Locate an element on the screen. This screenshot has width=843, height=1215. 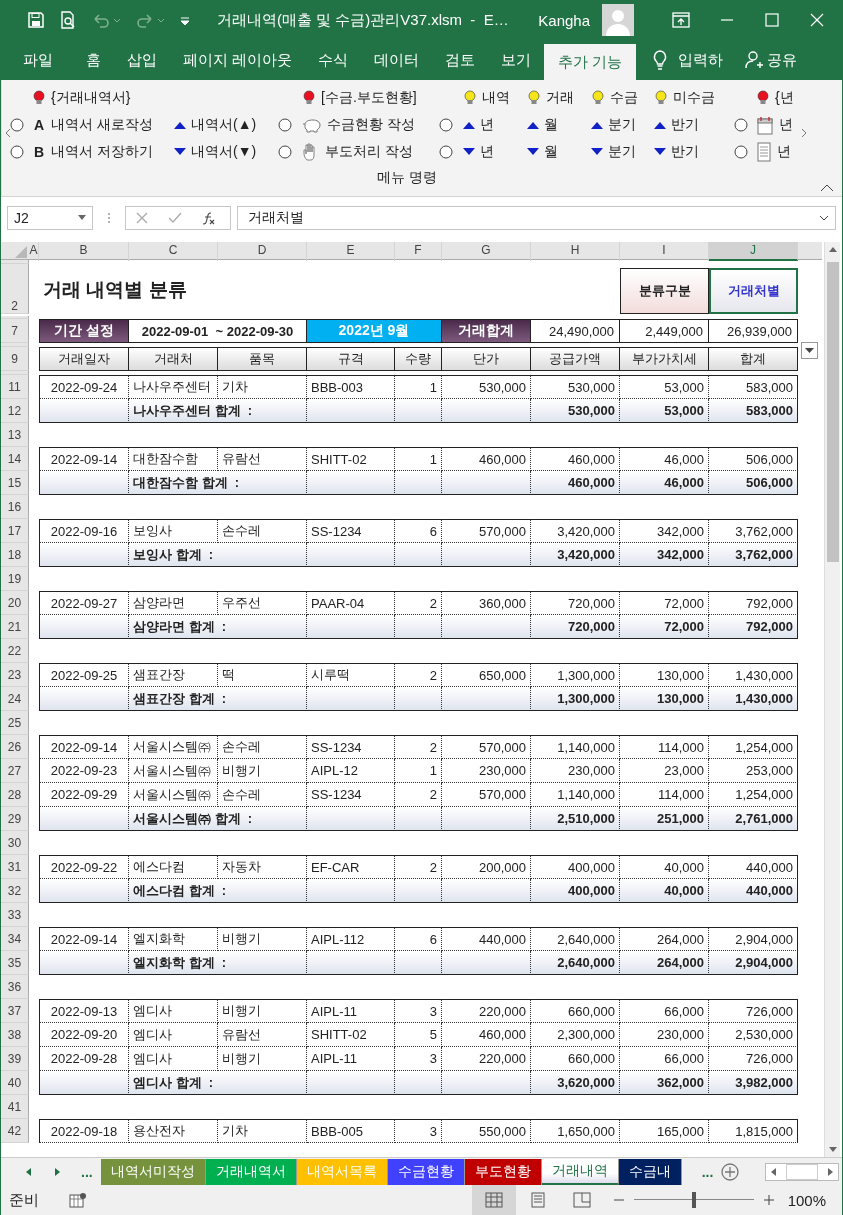
ribbon-command: B 내역서 저장하기 is located at coordinates (92, 151).